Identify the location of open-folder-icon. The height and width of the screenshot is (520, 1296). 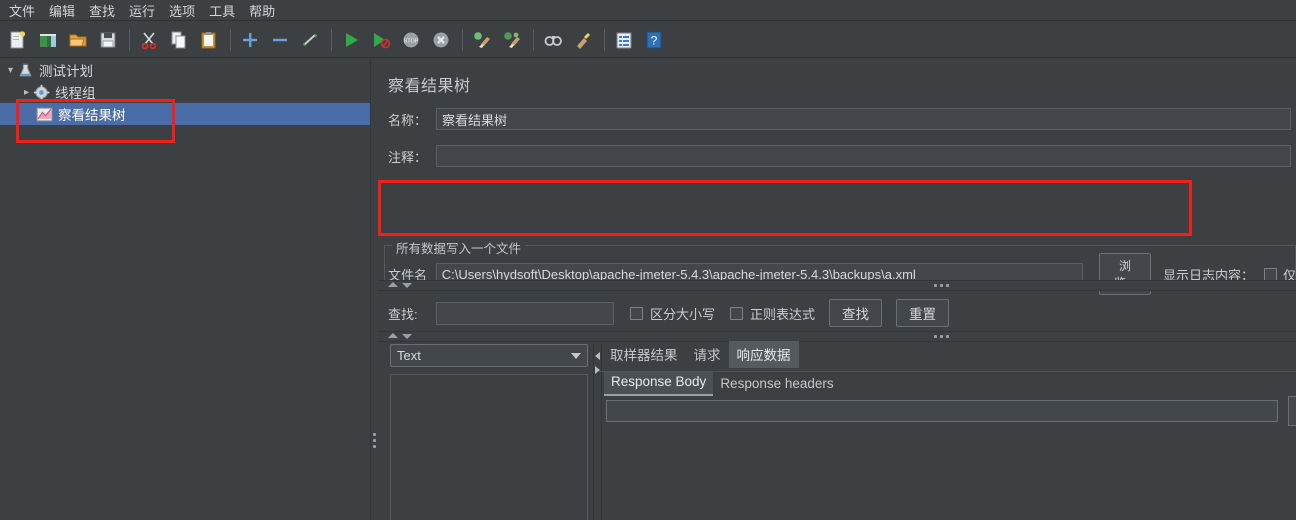
(78, 40).